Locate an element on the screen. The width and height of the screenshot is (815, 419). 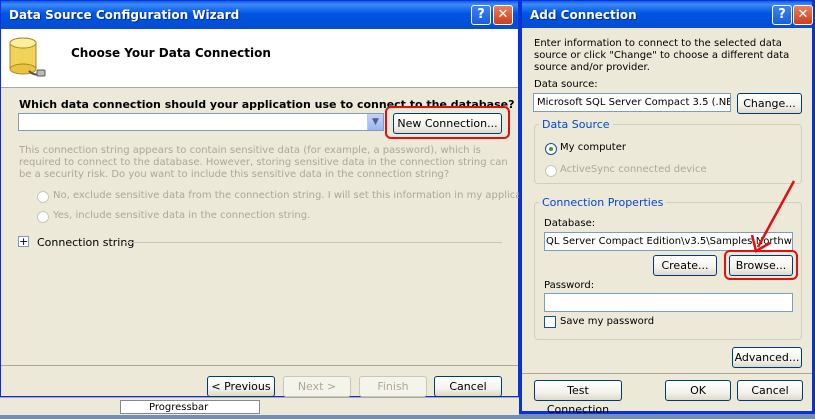
connection-dropdown: ▼ is located at coordinates (201, 122).